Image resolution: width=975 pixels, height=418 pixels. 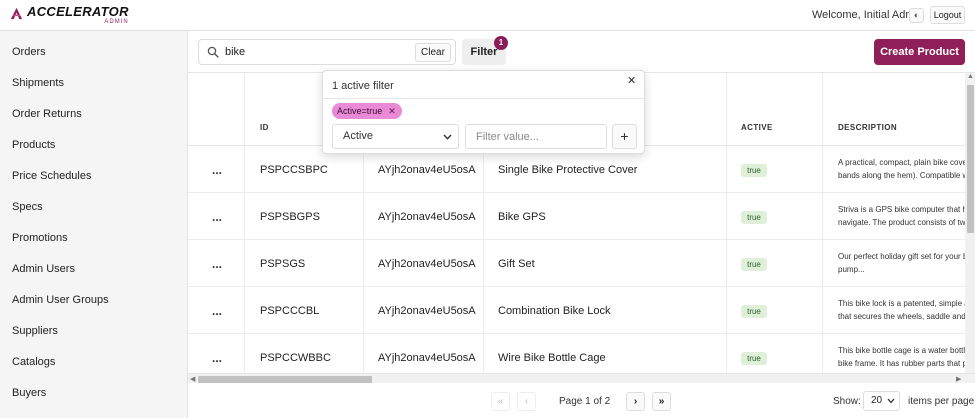 What do you see at coordinates (33, 145) in the screenshot?
I see `sidebar-item-products: Products` at bounding box center [33, 145].